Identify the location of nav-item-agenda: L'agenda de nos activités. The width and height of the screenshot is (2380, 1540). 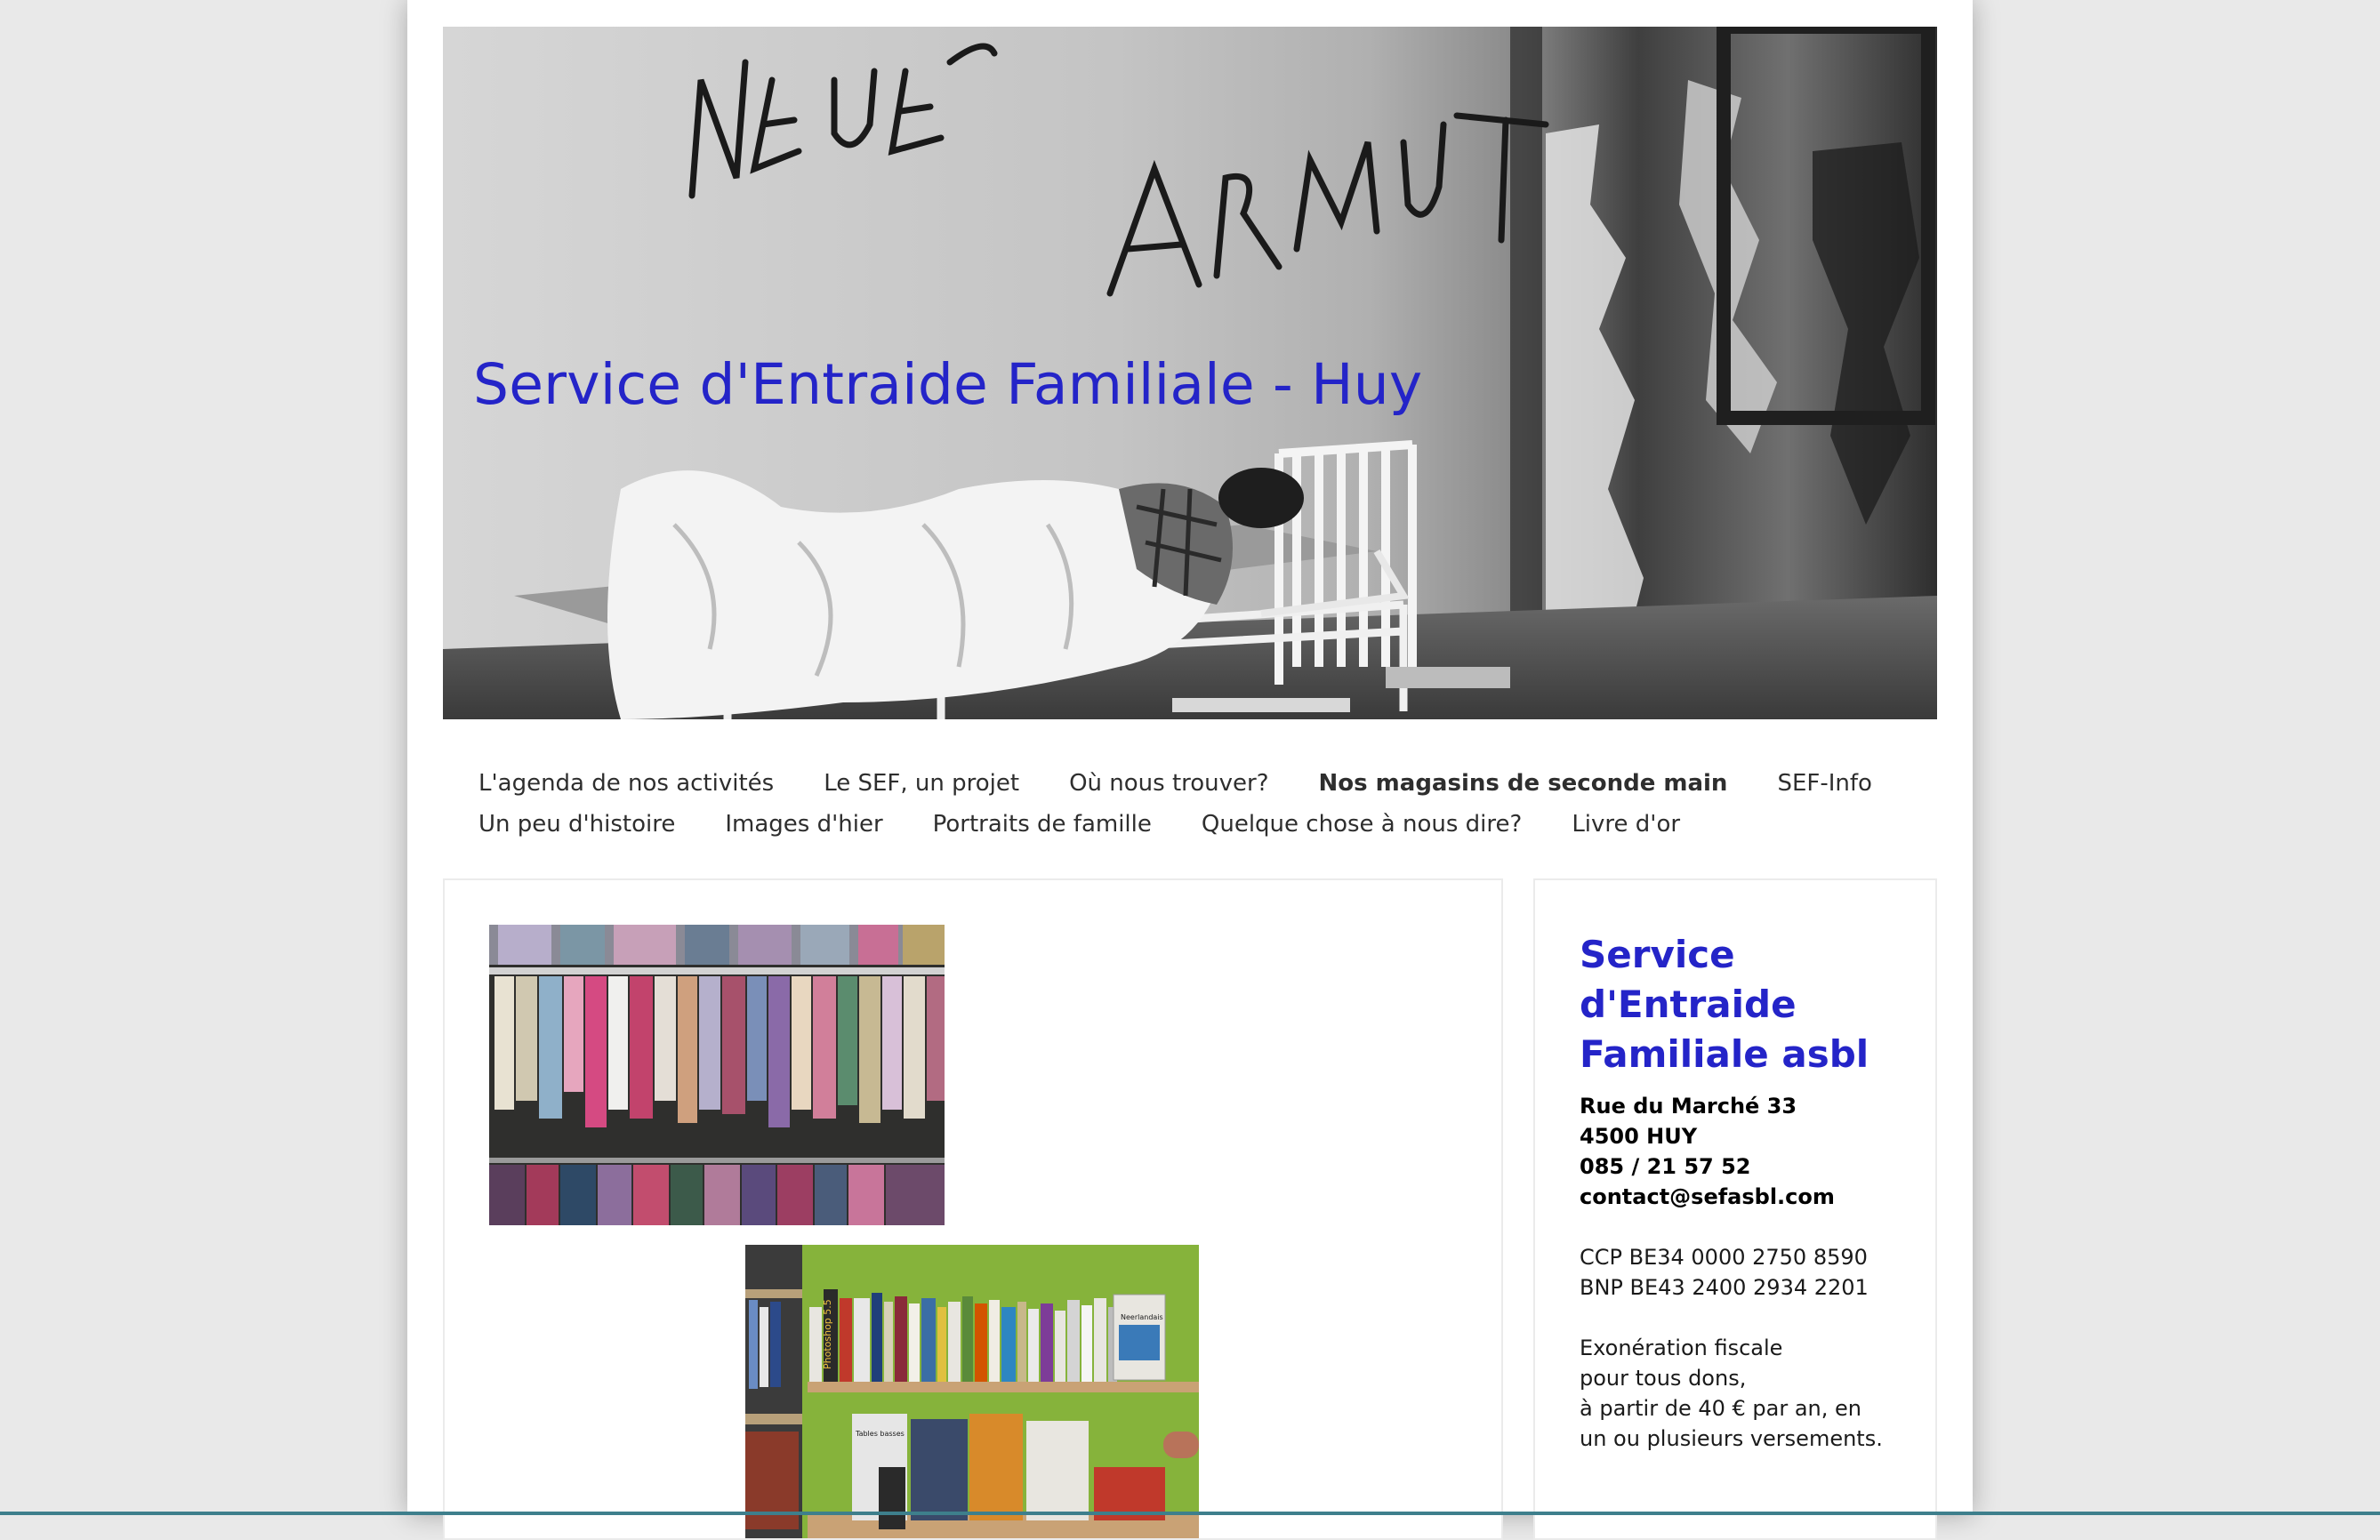
(626, 783).